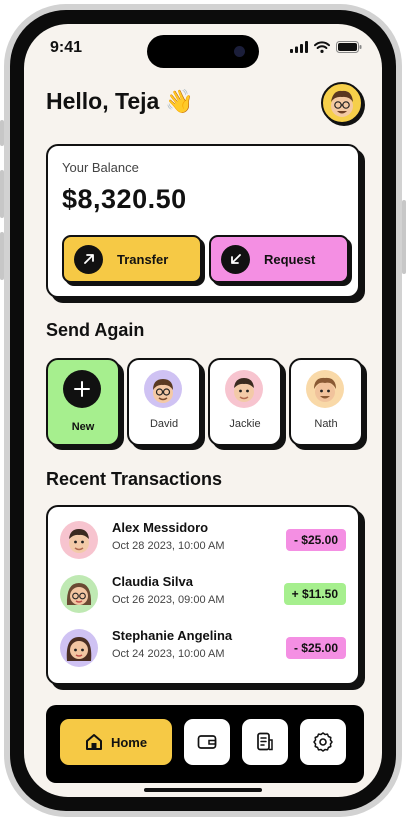 This screenshot has height=821, width=406. Describe the element at coordinates (404, 237) in the screenshot. I see `power-button` at that location.